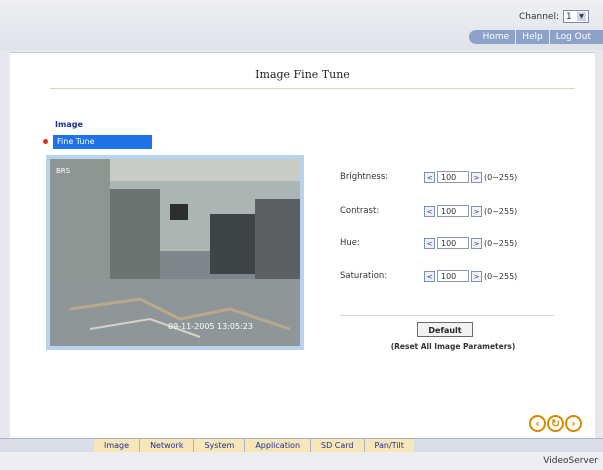  What do you see at coordinates (219, 445) in the screenshot?
I see `tab-system: System` at bounding box center [219, 445].